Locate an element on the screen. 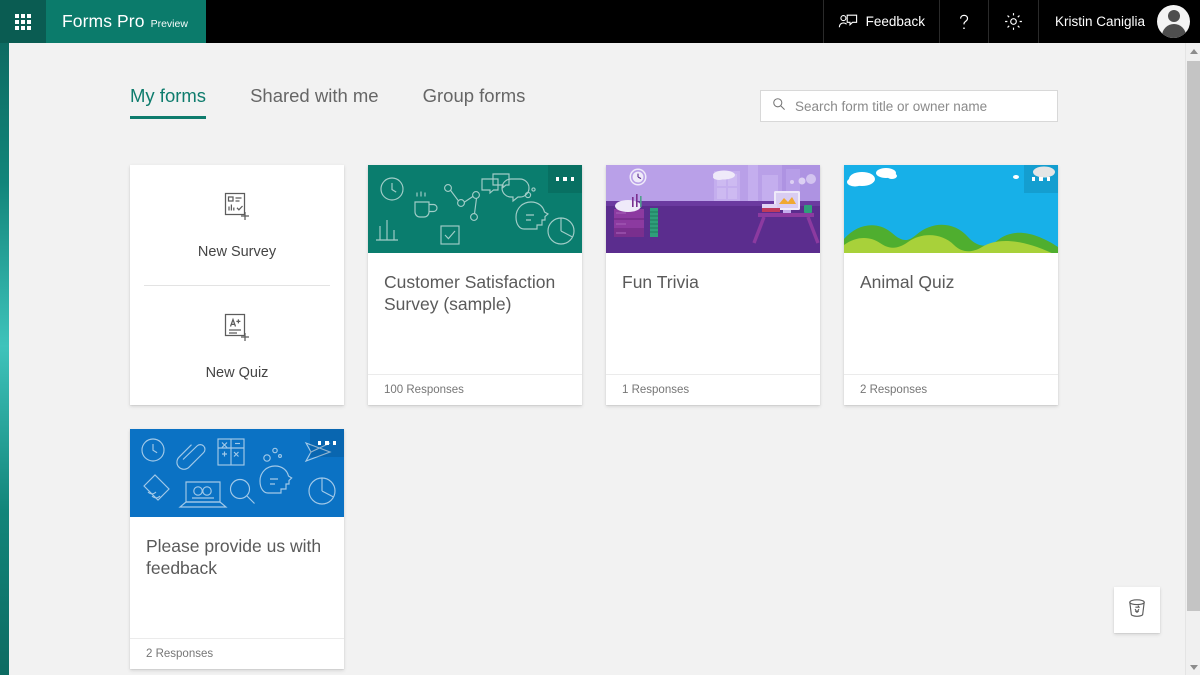  tab-my-forms: My forms is located at coordinates (168, 102).